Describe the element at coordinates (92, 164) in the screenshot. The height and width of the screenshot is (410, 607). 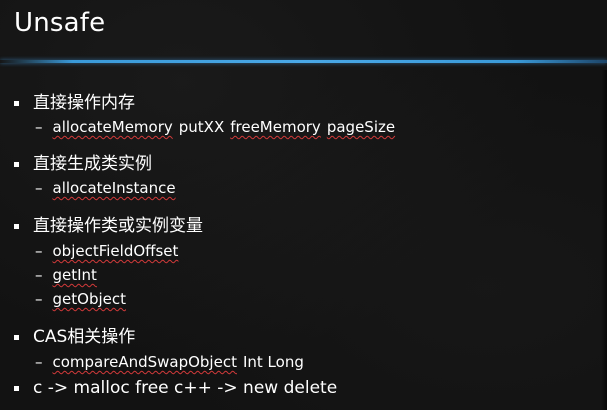
I see `bullet-heading: 直接生成类实例` at that location.